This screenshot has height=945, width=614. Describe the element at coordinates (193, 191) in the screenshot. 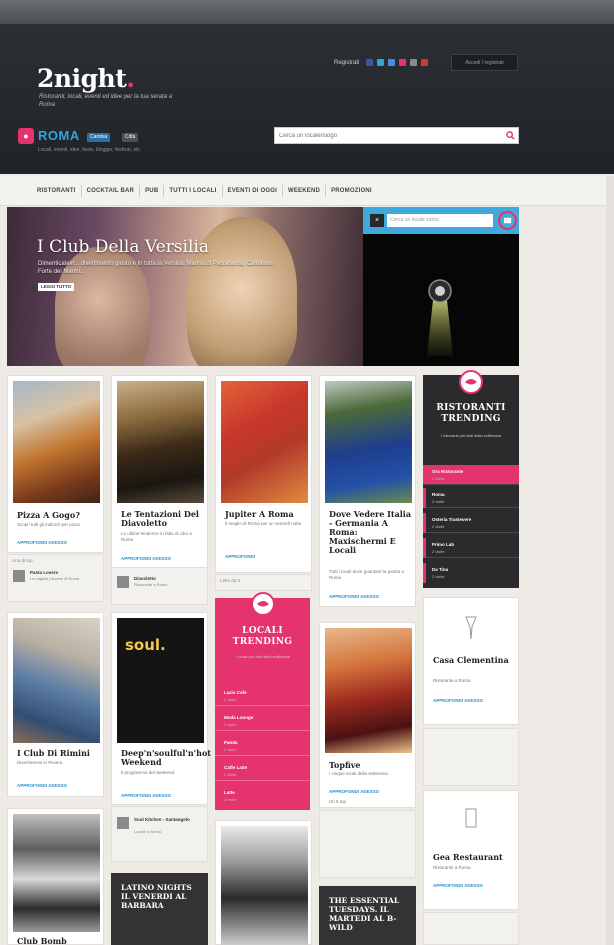

I see `nav-tutti-i-locali: TUTTI I LOCALI` at that location.